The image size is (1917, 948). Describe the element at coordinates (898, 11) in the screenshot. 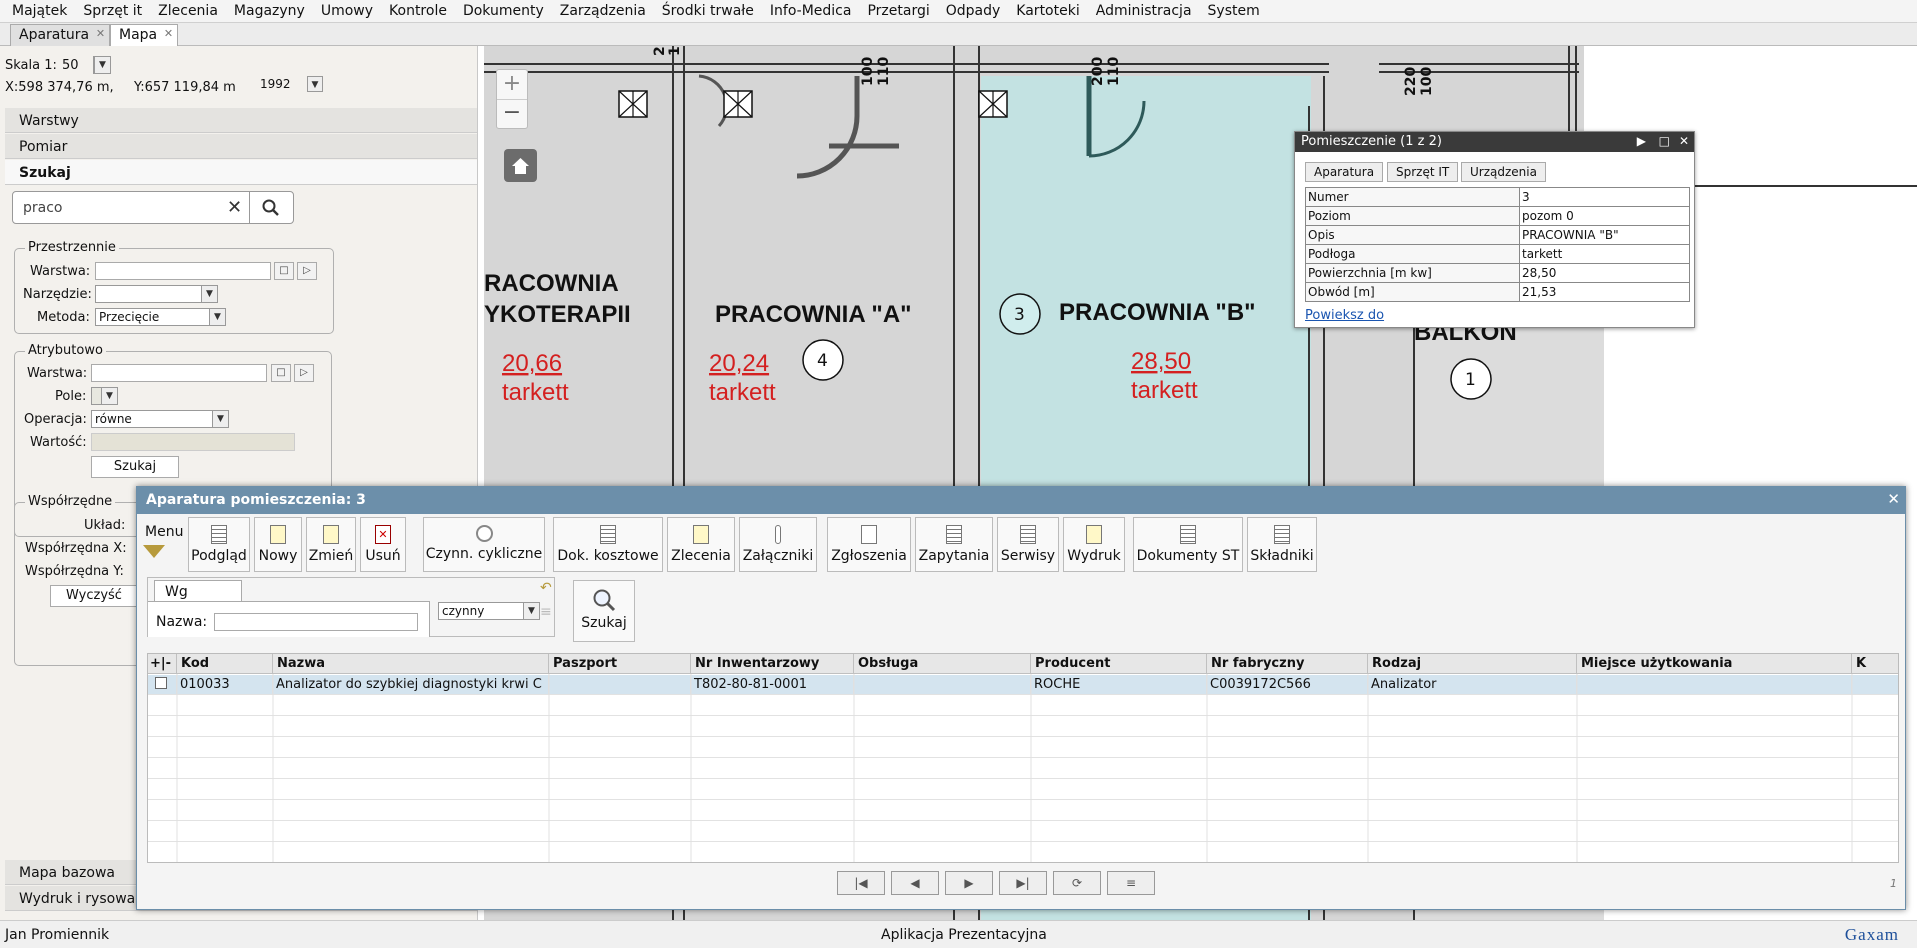

I see `menu-przetargi: Przetargi` at that location.